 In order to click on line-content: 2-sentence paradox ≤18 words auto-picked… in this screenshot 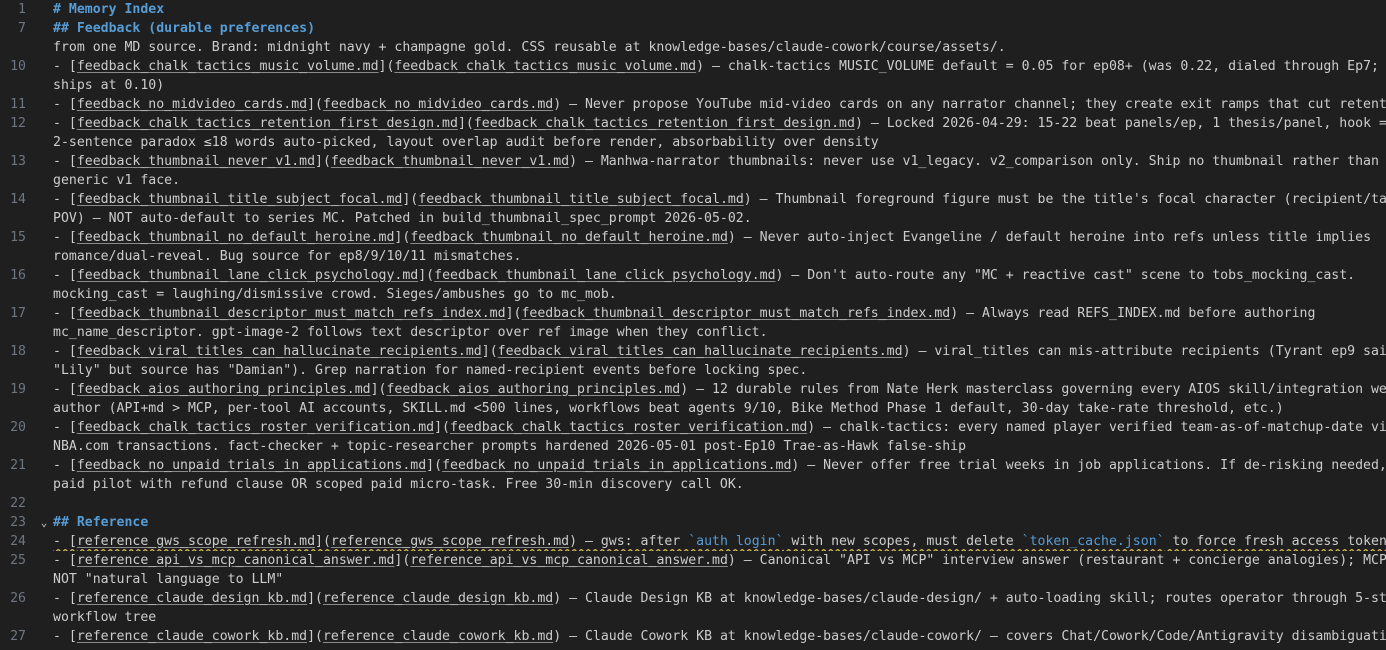, I will do `click(719, 142)`.